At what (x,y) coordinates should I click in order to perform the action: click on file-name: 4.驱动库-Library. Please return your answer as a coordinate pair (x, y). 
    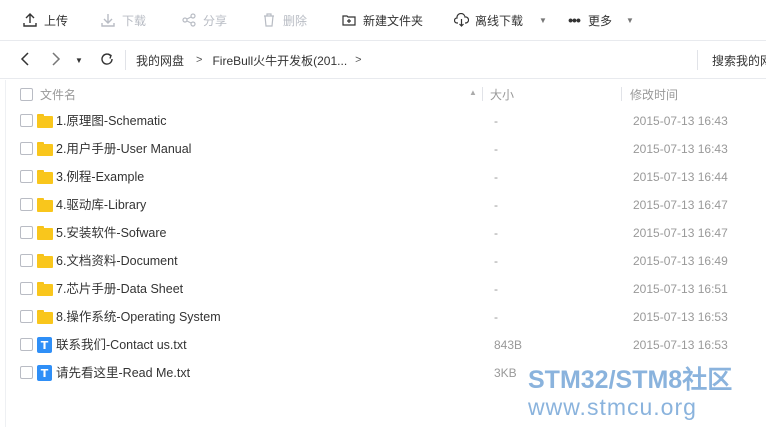
    Looking at the image, I should click on (101, 205).